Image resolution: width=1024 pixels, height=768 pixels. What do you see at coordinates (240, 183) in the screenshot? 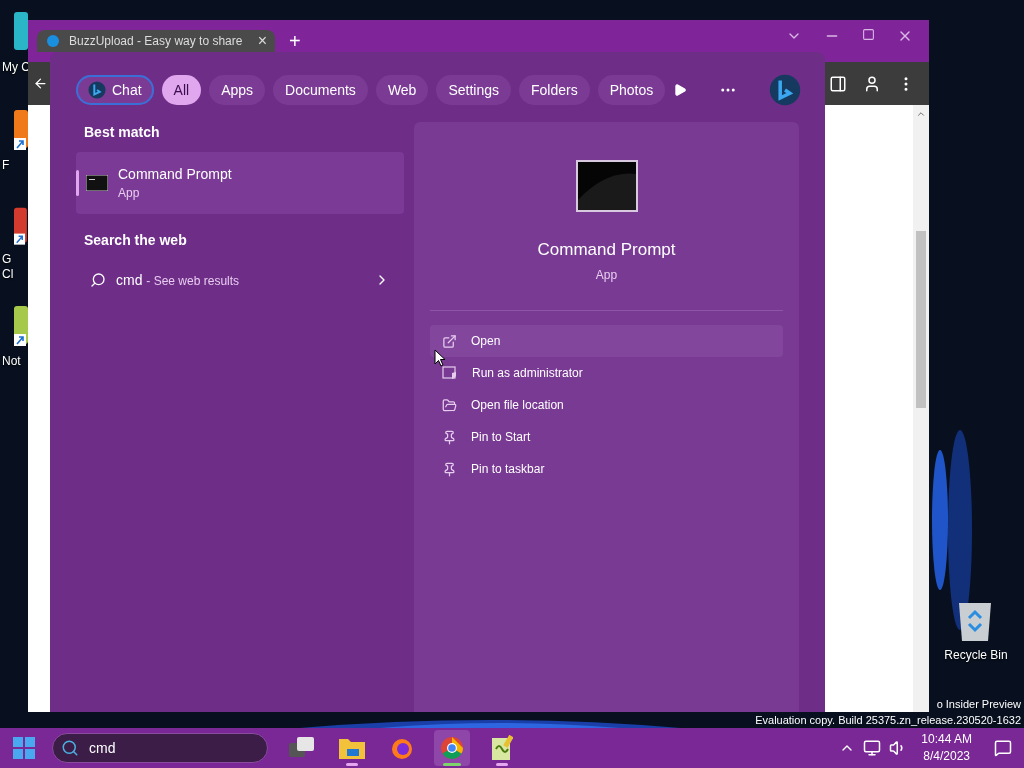
I see `best-match-result: Command Prompt App` at bounding box center [240, 183].